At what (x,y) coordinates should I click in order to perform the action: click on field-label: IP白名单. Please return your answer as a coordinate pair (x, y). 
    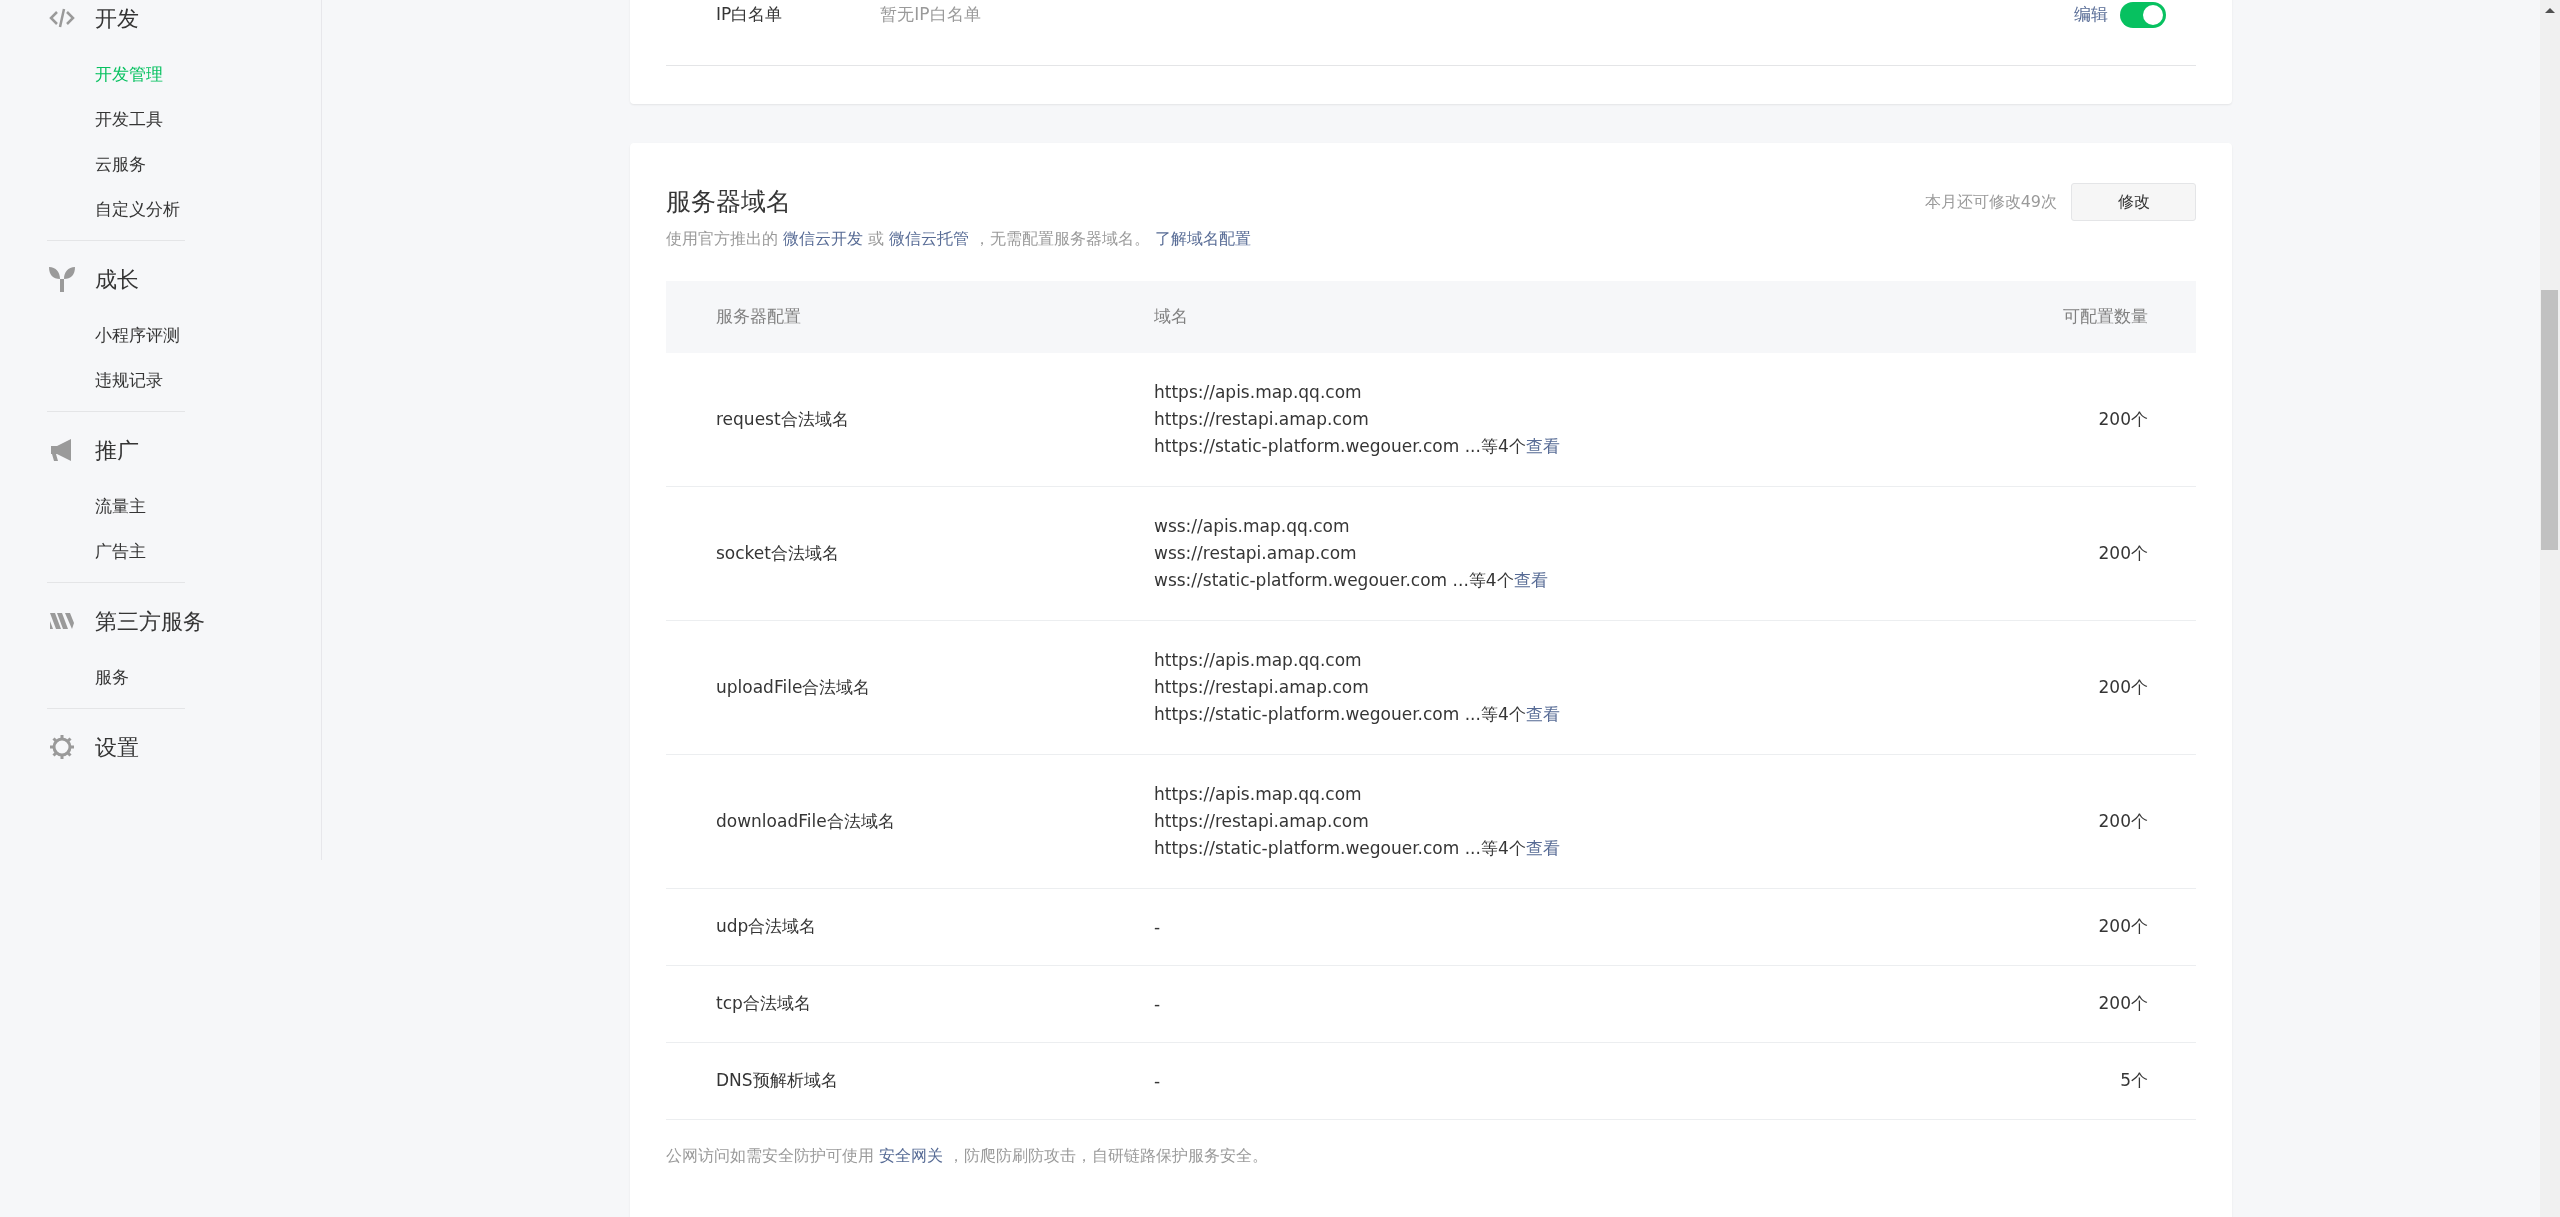
    Looking at the image, I should click on (749, 14).